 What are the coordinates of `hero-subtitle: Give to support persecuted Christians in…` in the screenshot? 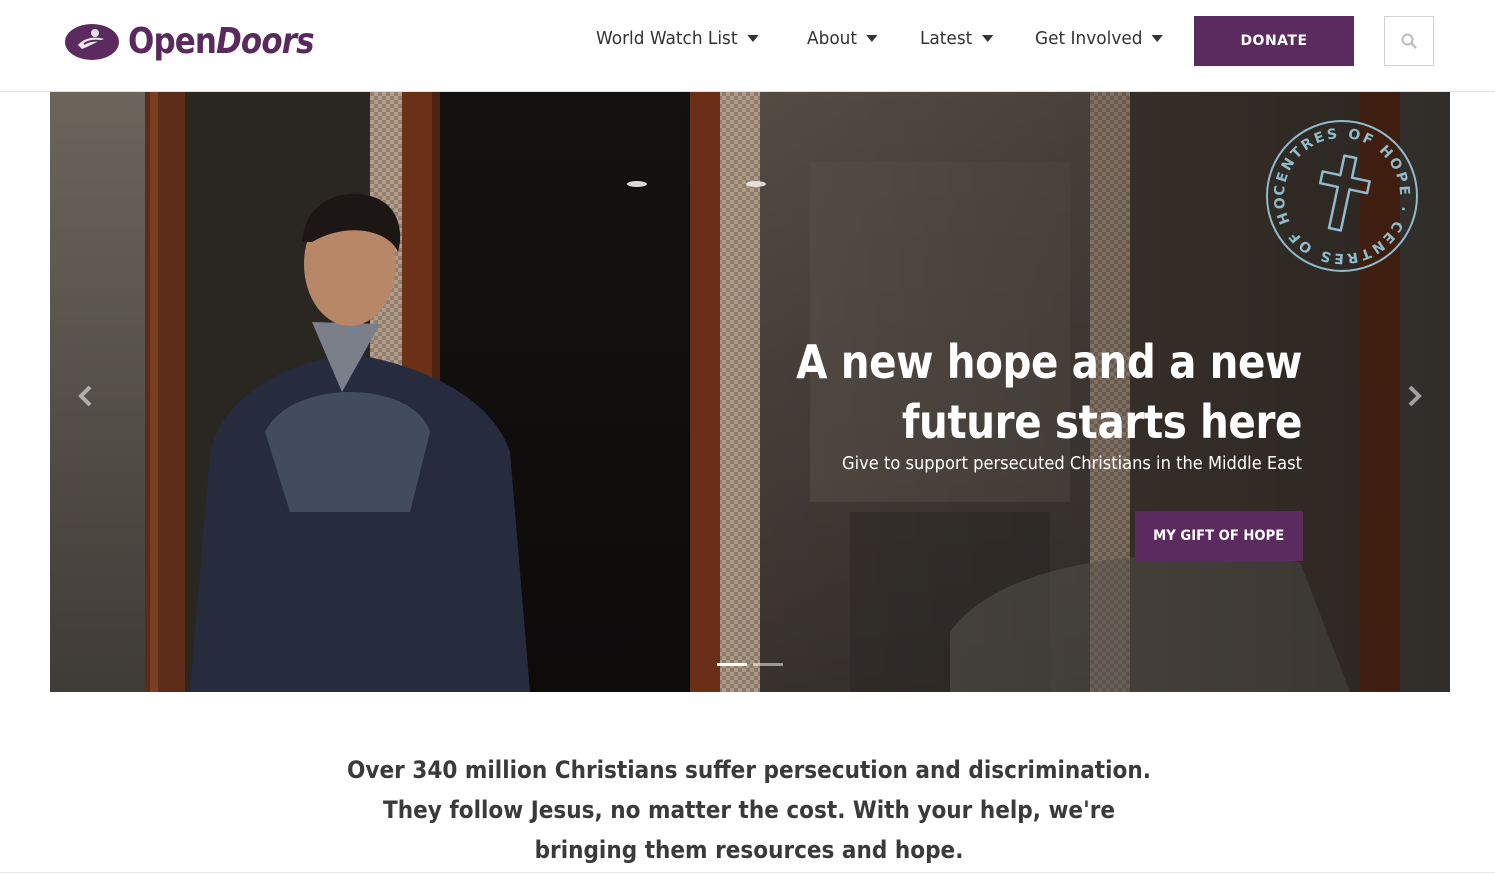 It's located at (1072, 464).